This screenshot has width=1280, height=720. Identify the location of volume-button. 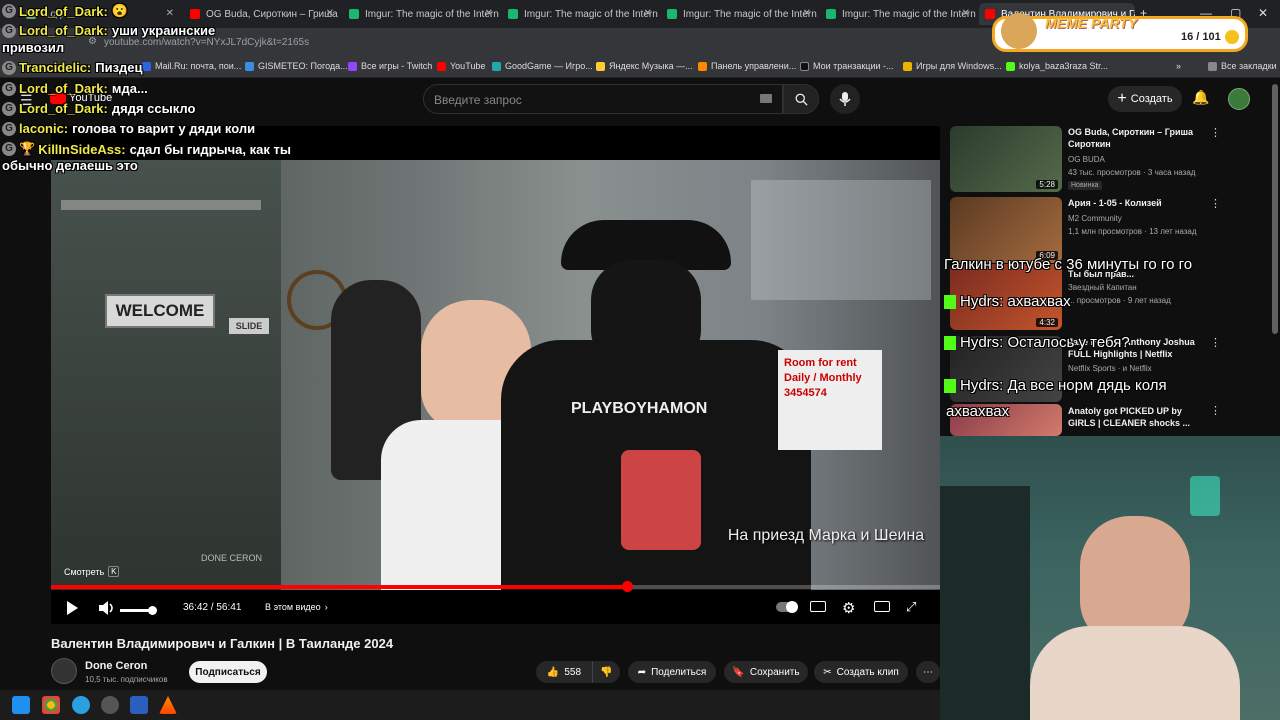
(107, 608).